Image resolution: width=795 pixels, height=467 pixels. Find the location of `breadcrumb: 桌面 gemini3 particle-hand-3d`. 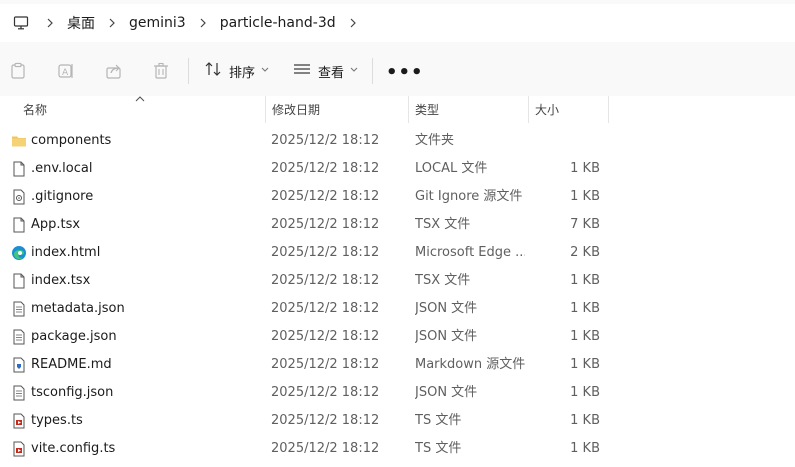

breadcrumb: 桌面 gemini3 particle-hand-3d is located at coordinates (397, 23).